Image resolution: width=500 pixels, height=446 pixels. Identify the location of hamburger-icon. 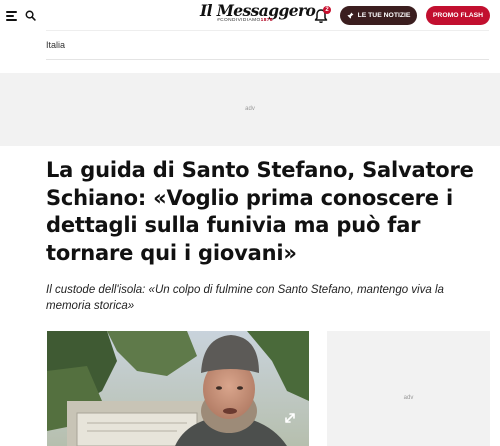
(11, 16).